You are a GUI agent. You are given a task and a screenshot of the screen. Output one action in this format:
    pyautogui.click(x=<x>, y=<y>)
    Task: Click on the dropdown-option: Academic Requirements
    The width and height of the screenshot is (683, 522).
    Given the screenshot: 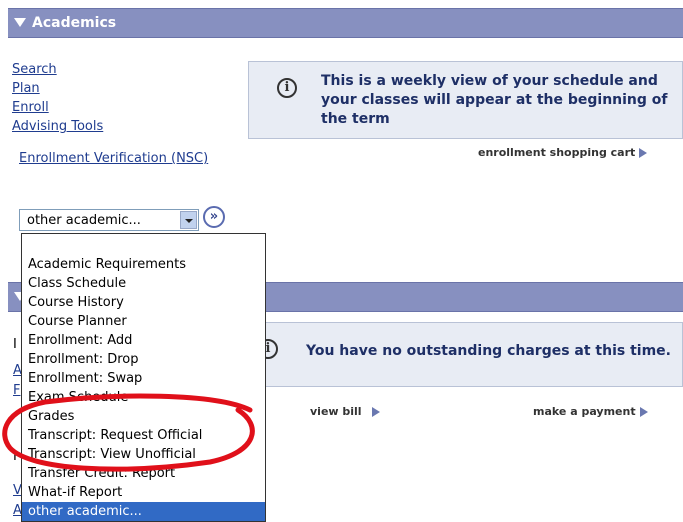 What is the action you would take?
    pyautogui.click(x=143, y=264)
    